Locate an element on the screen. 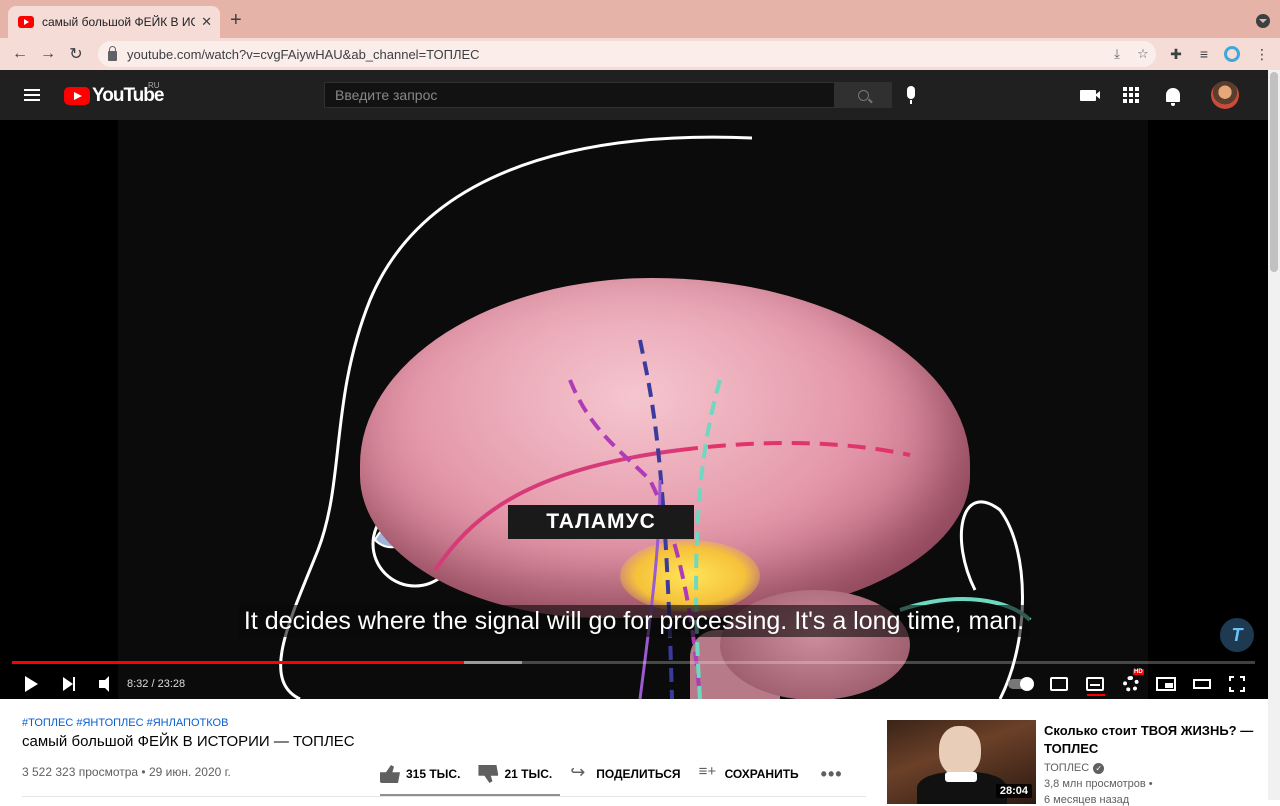 The height and width of the screenshot is (806, 1280). thumbs-down-icon is located at coordinates (488, 774).